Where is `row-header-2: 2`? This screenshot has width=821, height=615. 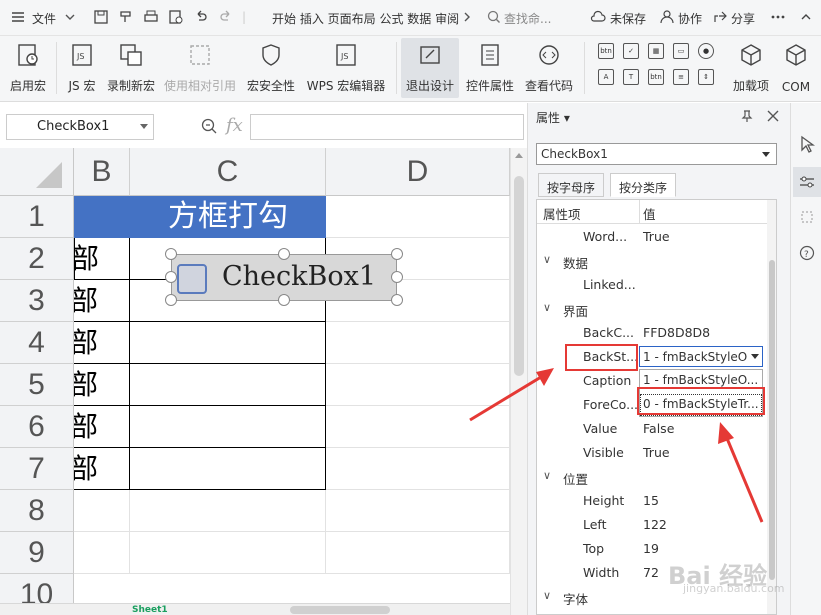
row-header-2: 2 is located at coordinates (37, 259).